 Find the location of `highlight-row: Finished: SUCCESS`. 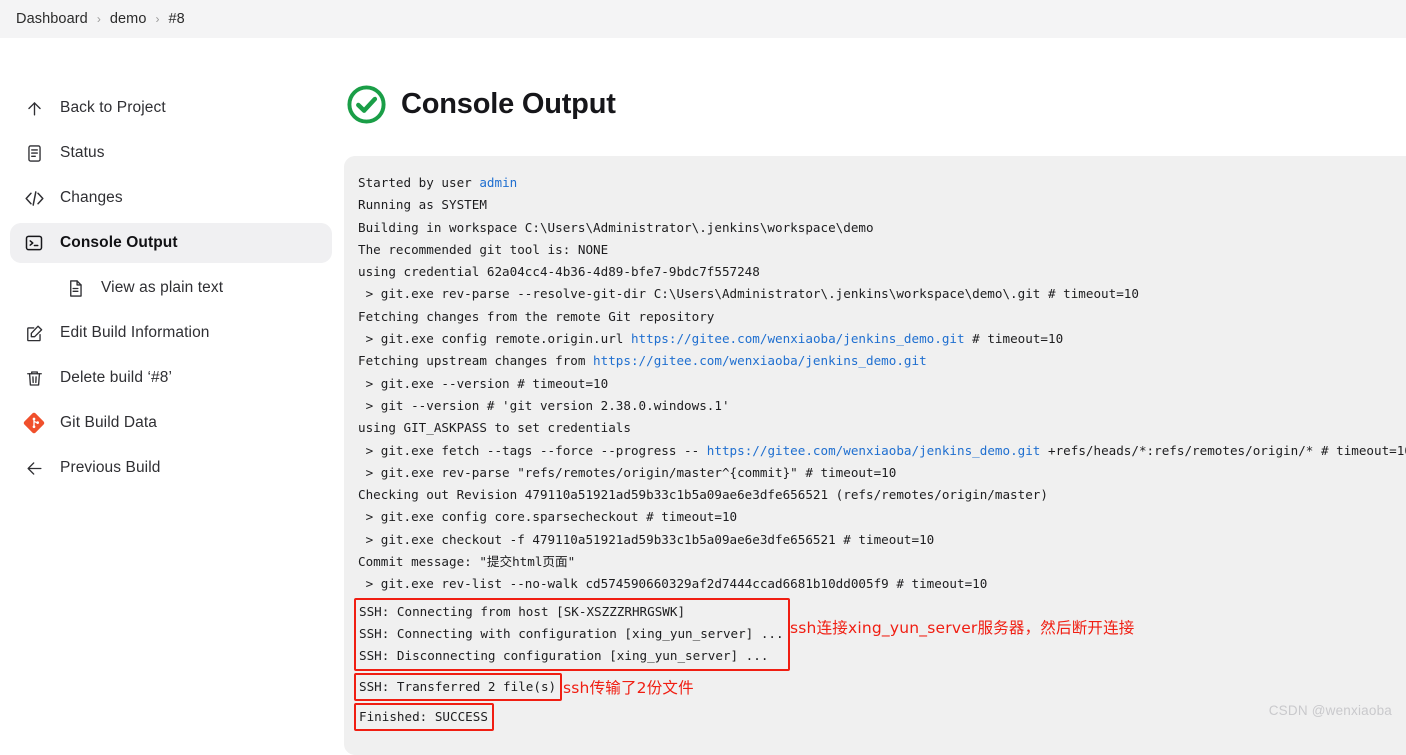

highlight-row: Finished: SUCCESS is located at coordinates (882, 717).